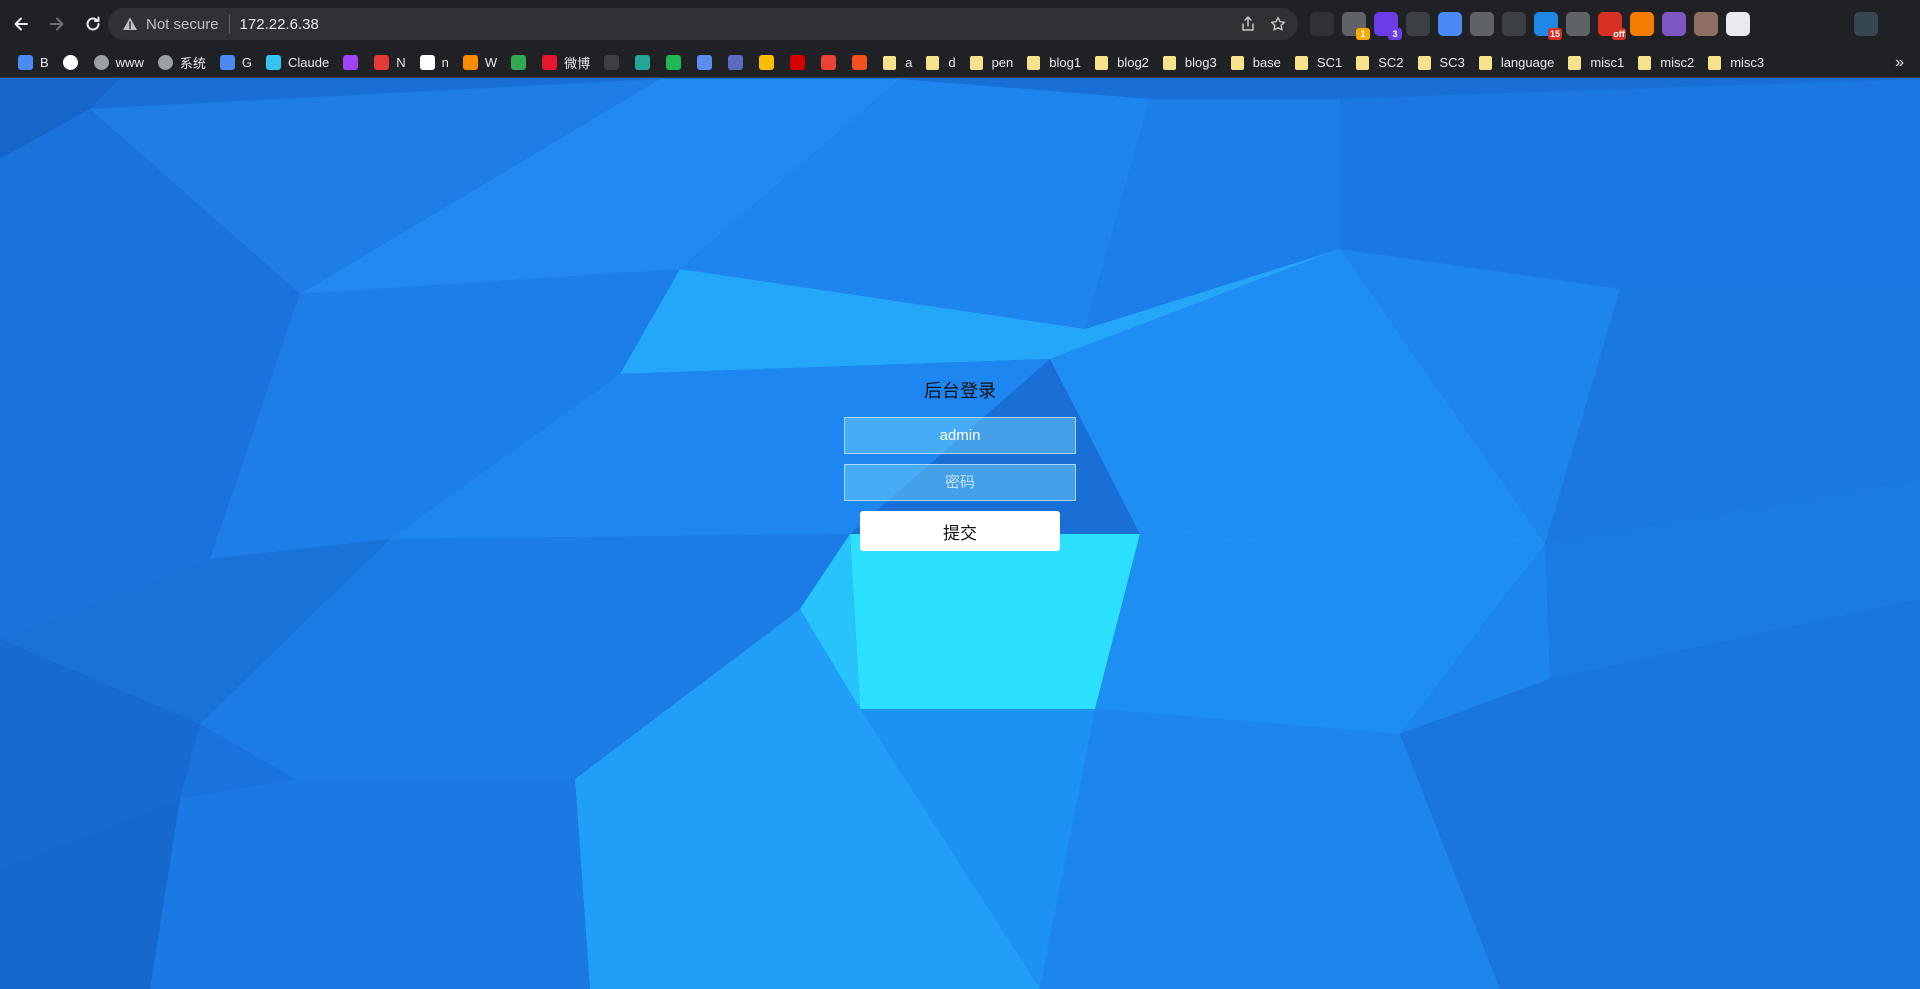 The width and height of the screenshot is (1920, 989). I want to click on reader-icon, so click(1738, 24).